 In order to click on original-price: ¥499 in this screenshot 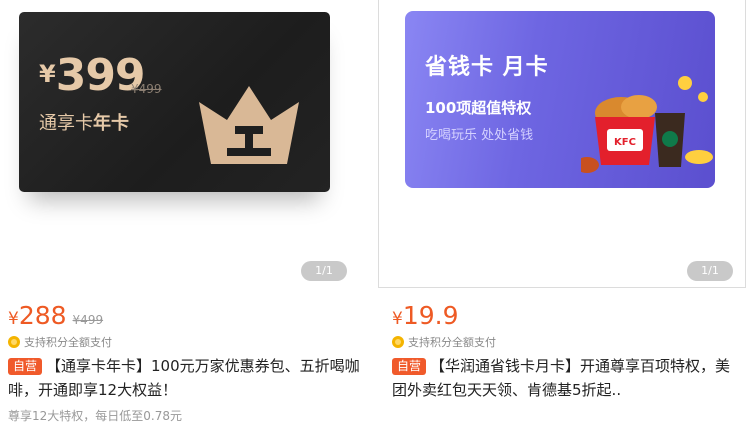, I will do `click(88, 320)`.